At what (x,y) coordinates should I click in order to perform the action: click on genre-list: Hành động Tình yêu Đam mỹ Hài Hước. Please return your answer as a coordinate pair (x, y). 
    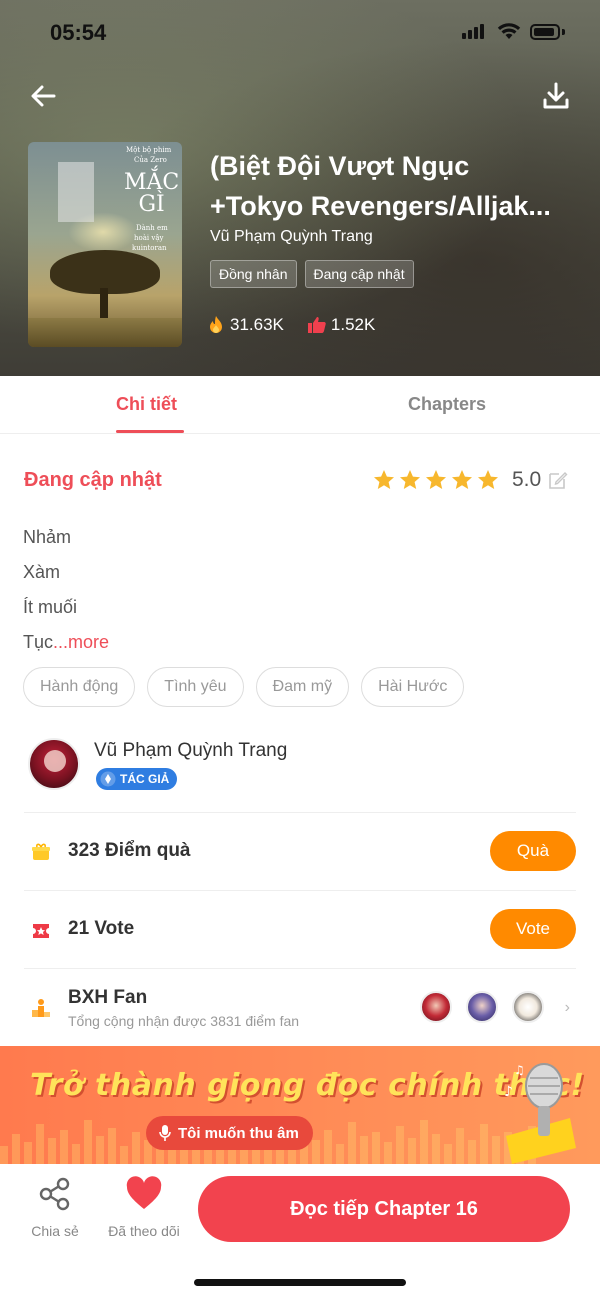
    Looking at the image, I should click on (244, 687).